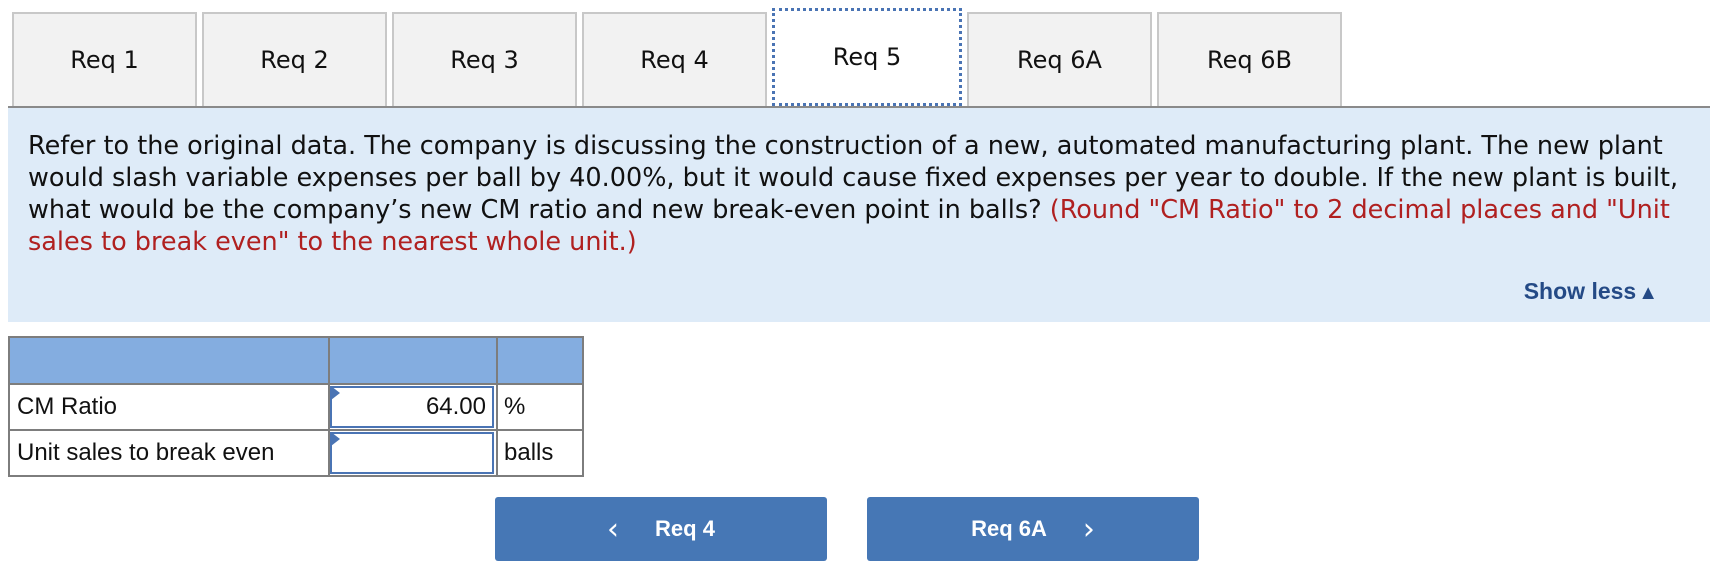  I want to click on prev-req-button: ‹ Req 4, so click(661, 529).